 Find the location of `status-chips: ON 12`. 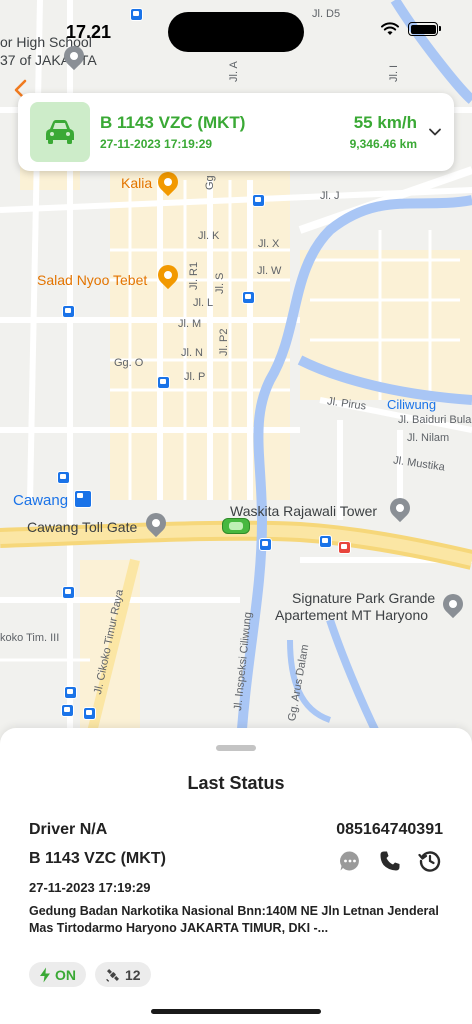

status-chips: ON 12 is located at coordinates (90, 974).